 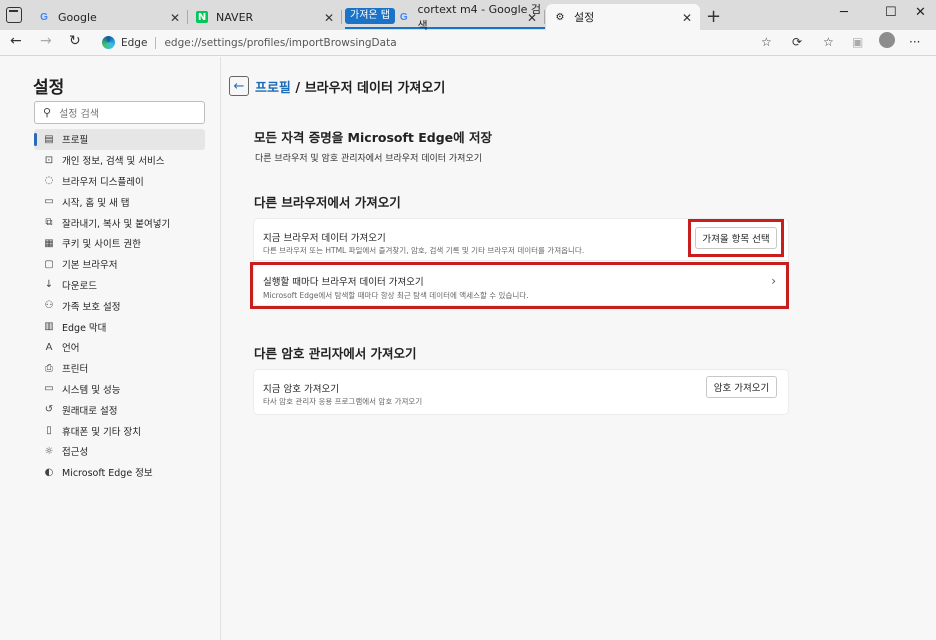 What do you see at coordinates (736, 238) in the screenshot?
I see `highlight-box-import-button` at bounding box center [736, 238].